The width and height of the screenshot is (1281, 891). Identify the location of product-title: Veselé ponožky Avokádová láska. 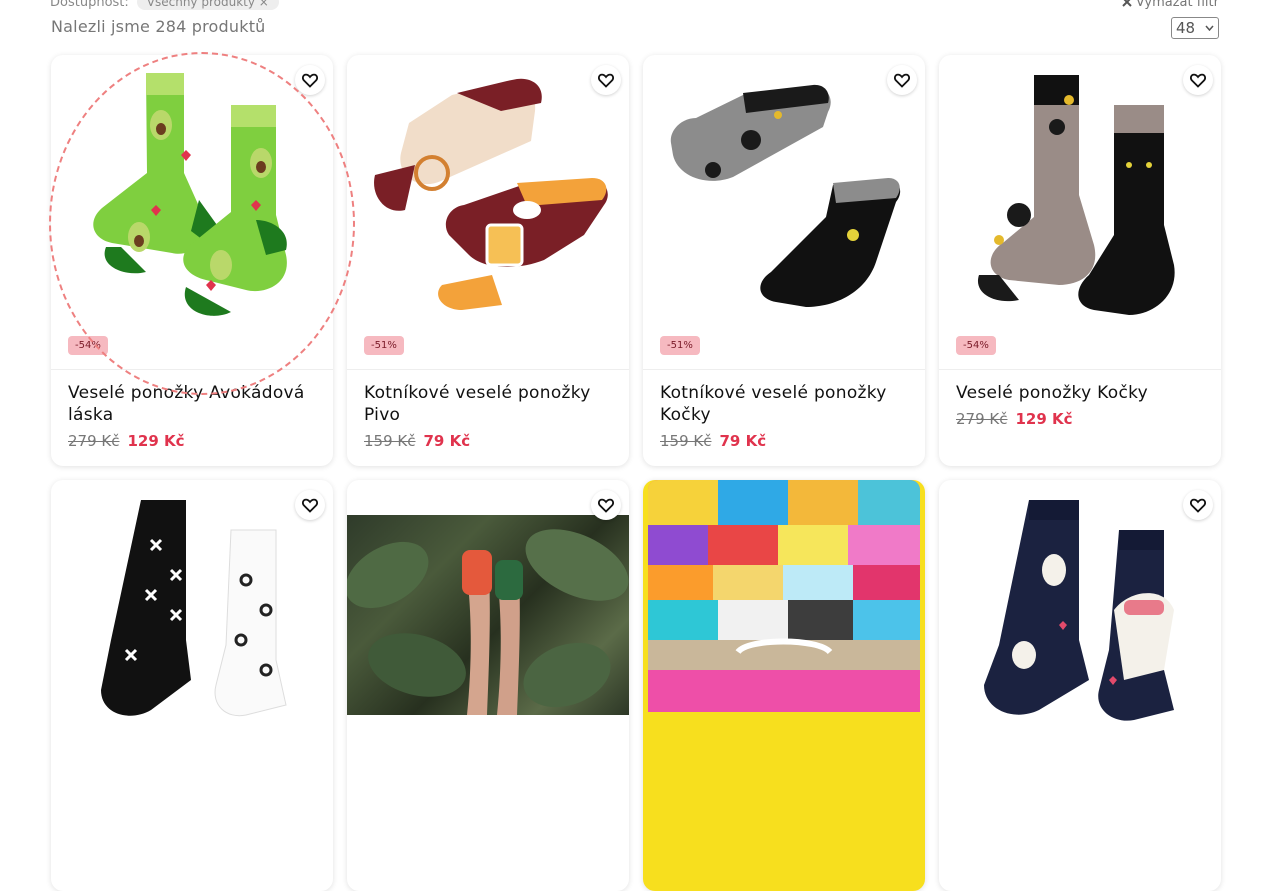
(193, 404).